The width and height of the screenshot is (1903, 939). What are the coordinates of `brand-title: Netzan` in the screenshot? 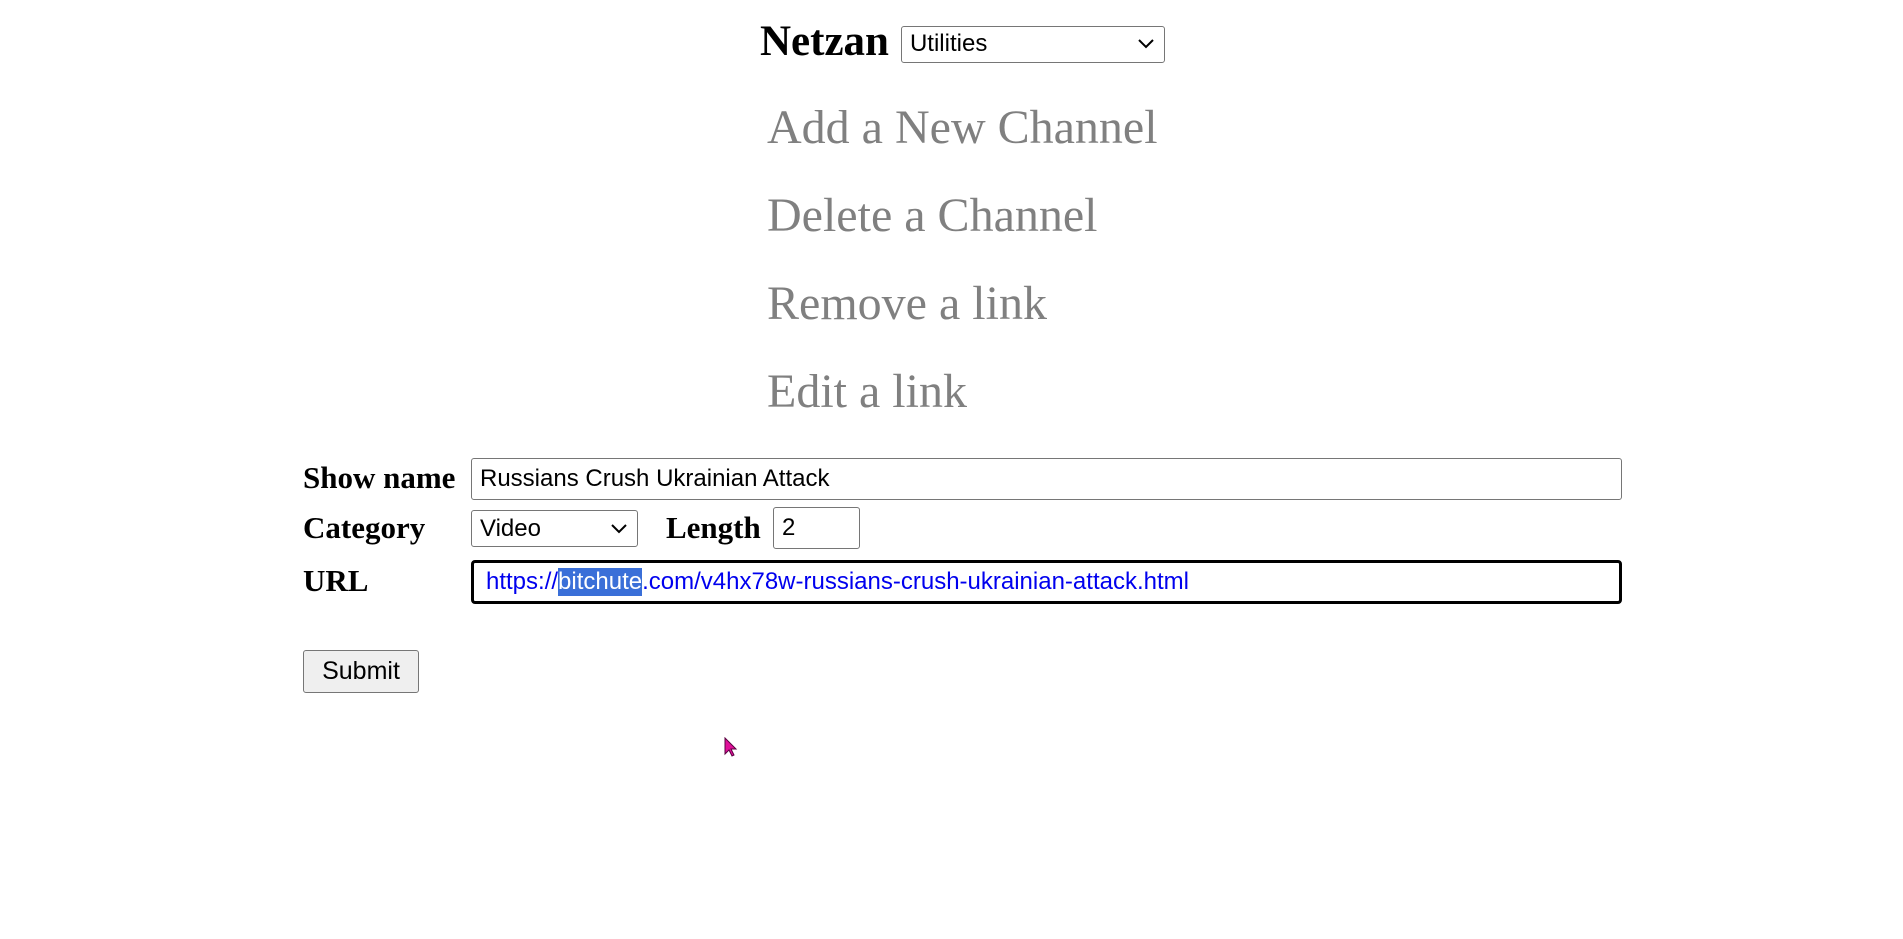 It's located at (824, 41).